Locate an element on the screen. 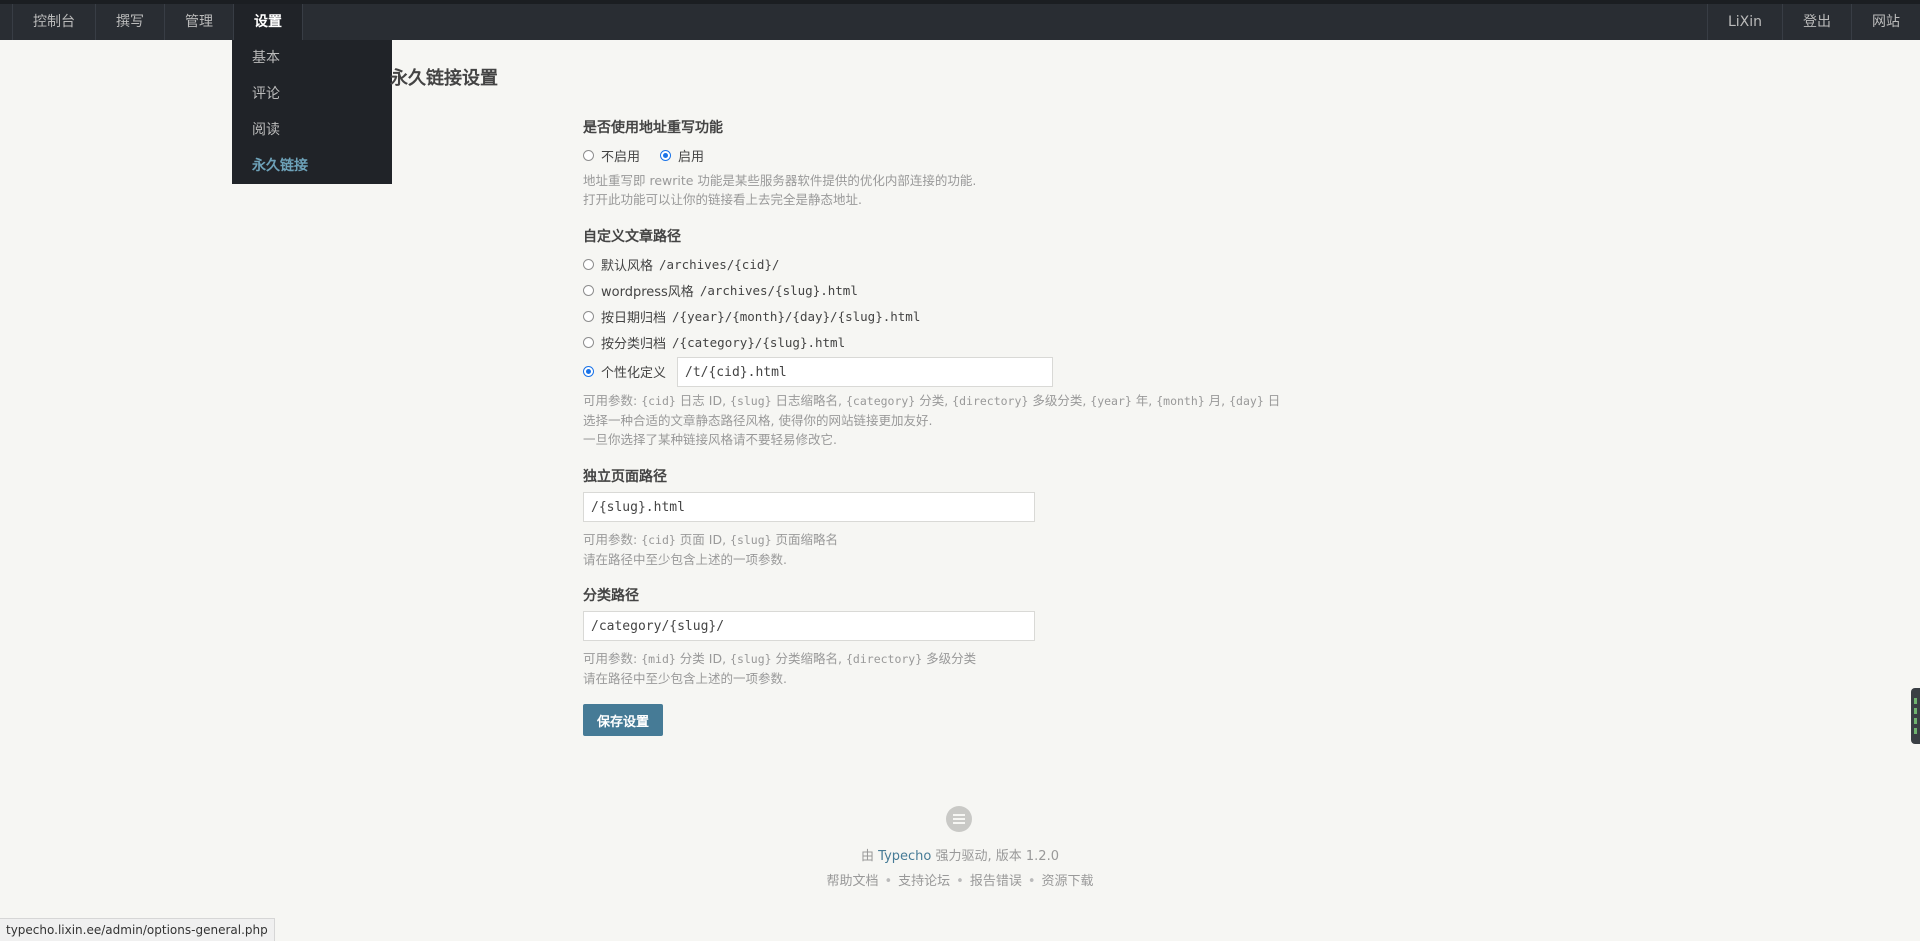  rewrite-on-label: 启用 is located at coordinates (691, 155).